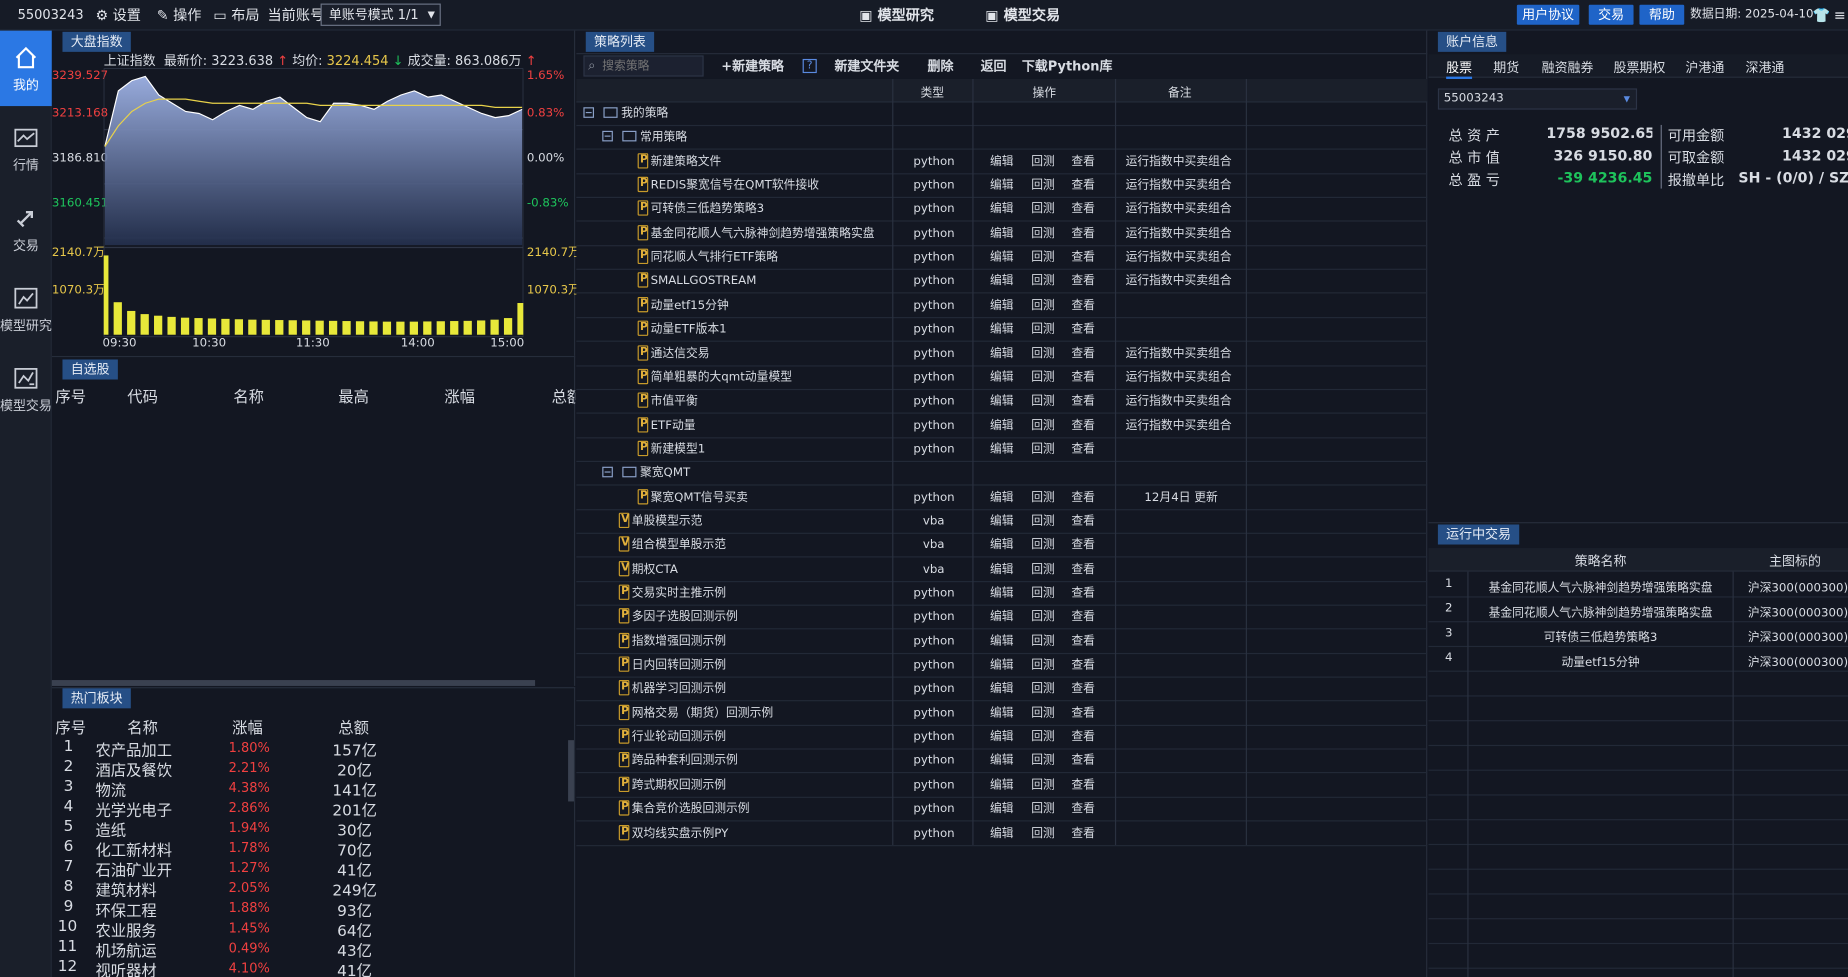 The height and width of the screenshot is (977, 1848). What do you see at coordinates (1180, 91) in the screenshot?
I see `col-header: 备注` at bounding box center [1180, 91].